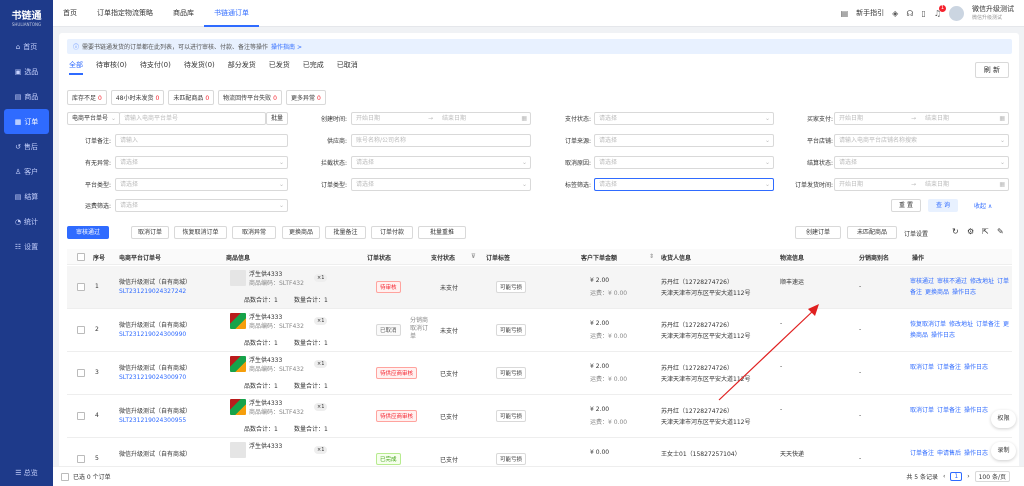  I want to click on doc-icon: ▯, so click(923, 13).